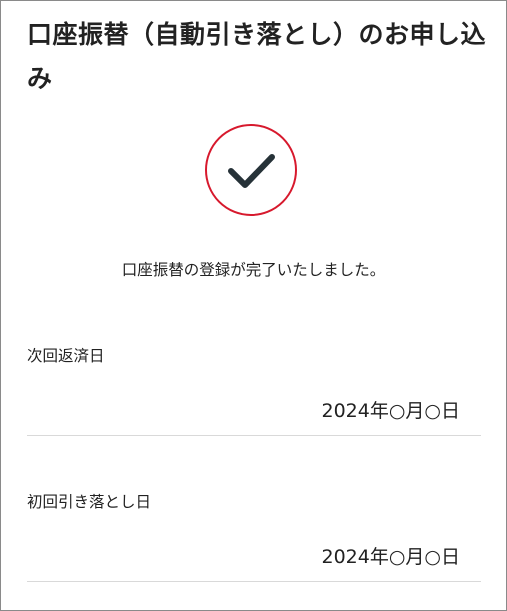 The image size is (507, 611). I want to click on success-indicator, so click(251, 170).